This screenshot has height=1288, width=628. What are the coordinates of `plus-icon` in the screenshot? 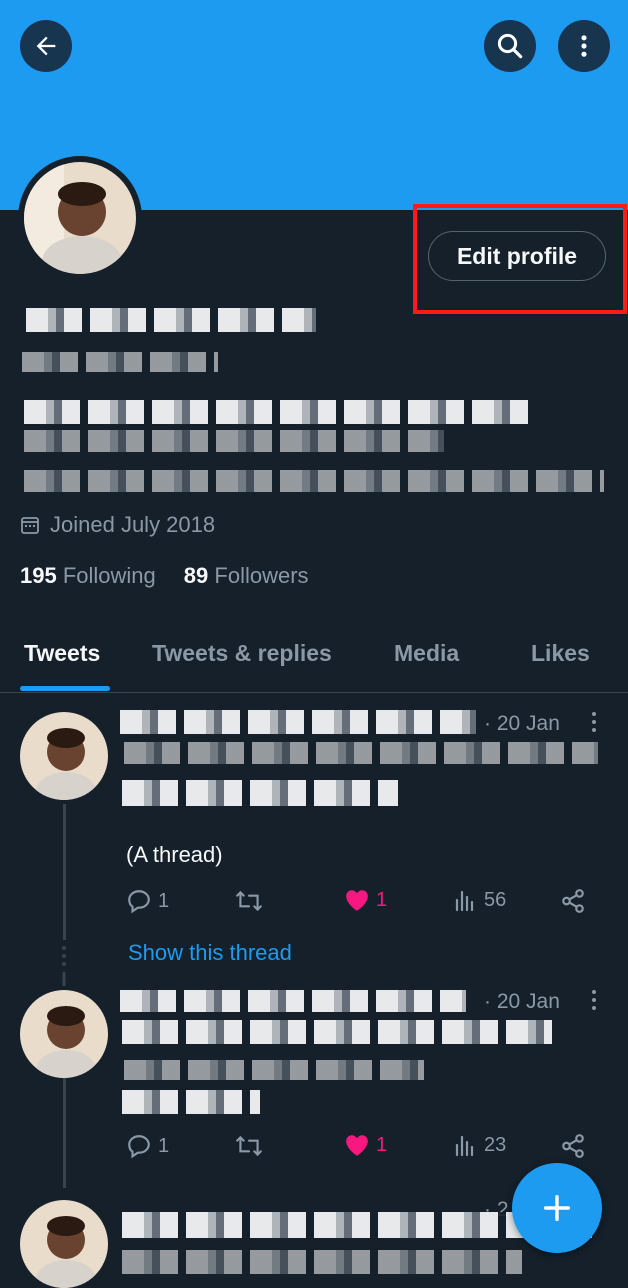 It's located at (557, 1208).